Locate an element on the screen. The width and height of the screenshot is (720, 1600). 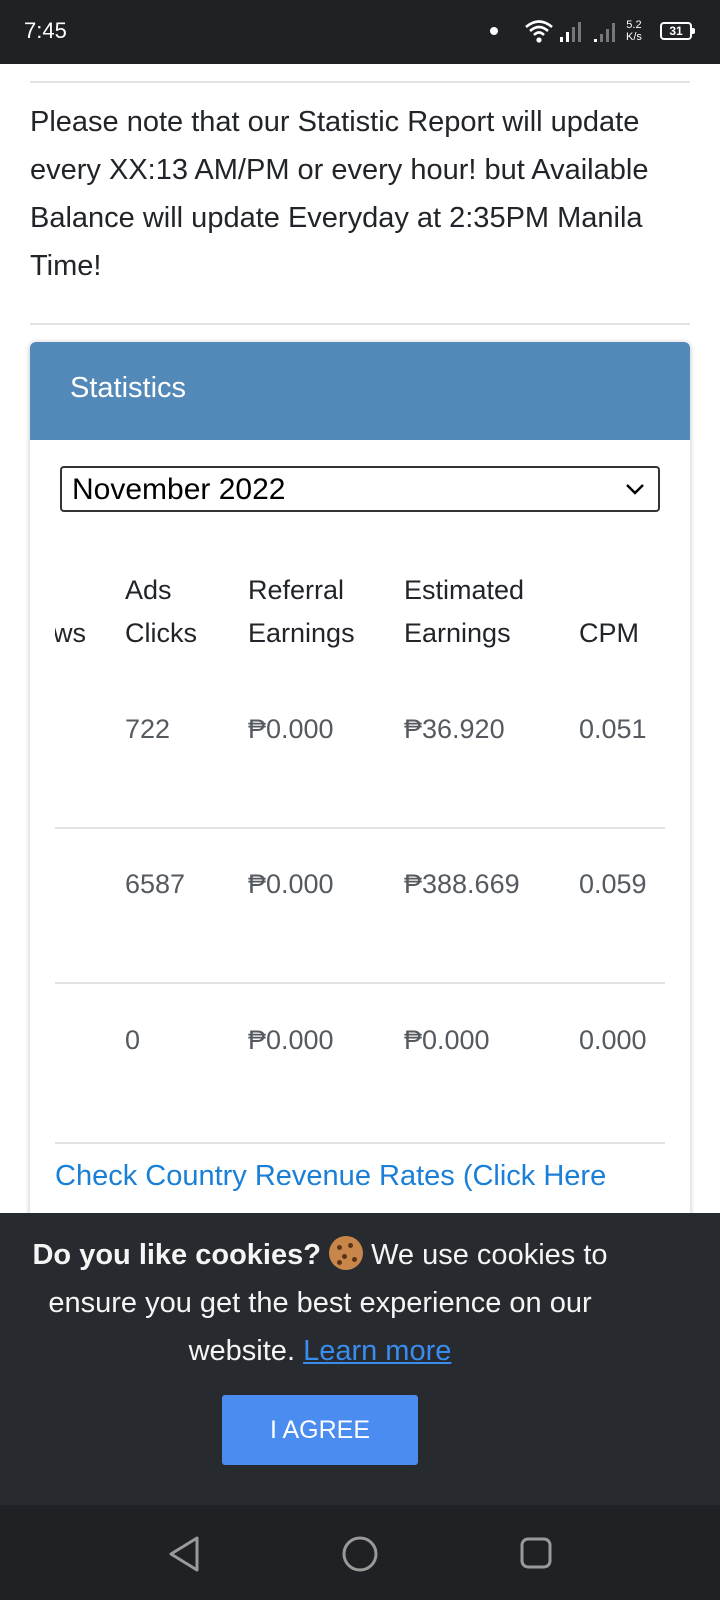
speed-value: 5.2 is located at coordinates (634, 25).